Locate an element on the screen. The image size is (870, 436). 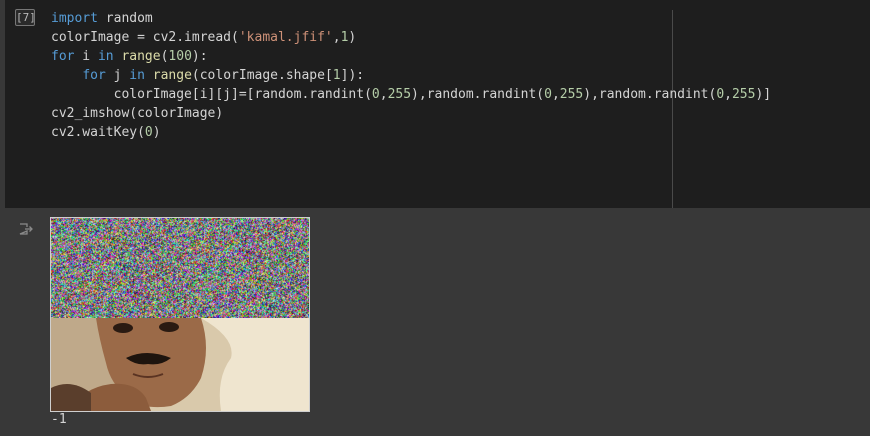
output-image is located at coordinates (180, 314).